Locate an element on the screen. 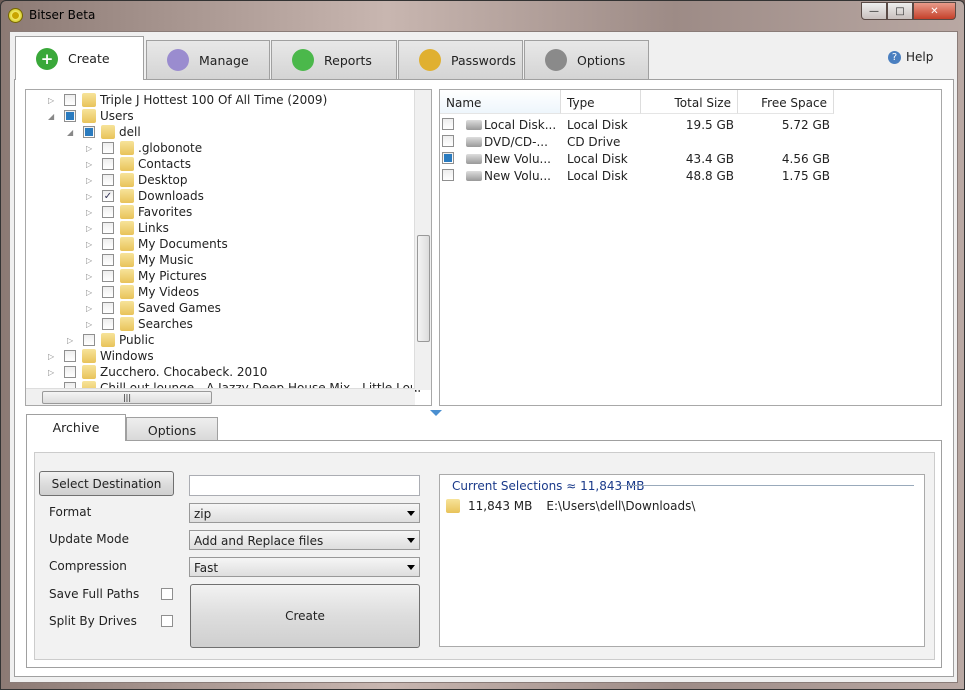 This screenshot has height=690, width=965. scroll-thumb: ||| is located at coordinates (127, 397).